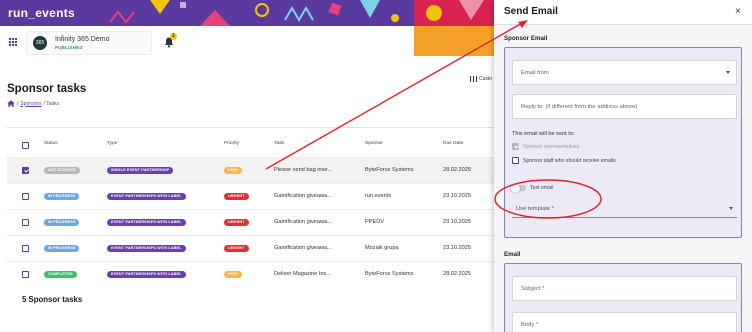 Image resolution: width=752 pixels, height=332 pixels. Describe the element at coordinates (543, 134) in the screenshot. I see `sent-to-label: This email will be sent to:` at that location.